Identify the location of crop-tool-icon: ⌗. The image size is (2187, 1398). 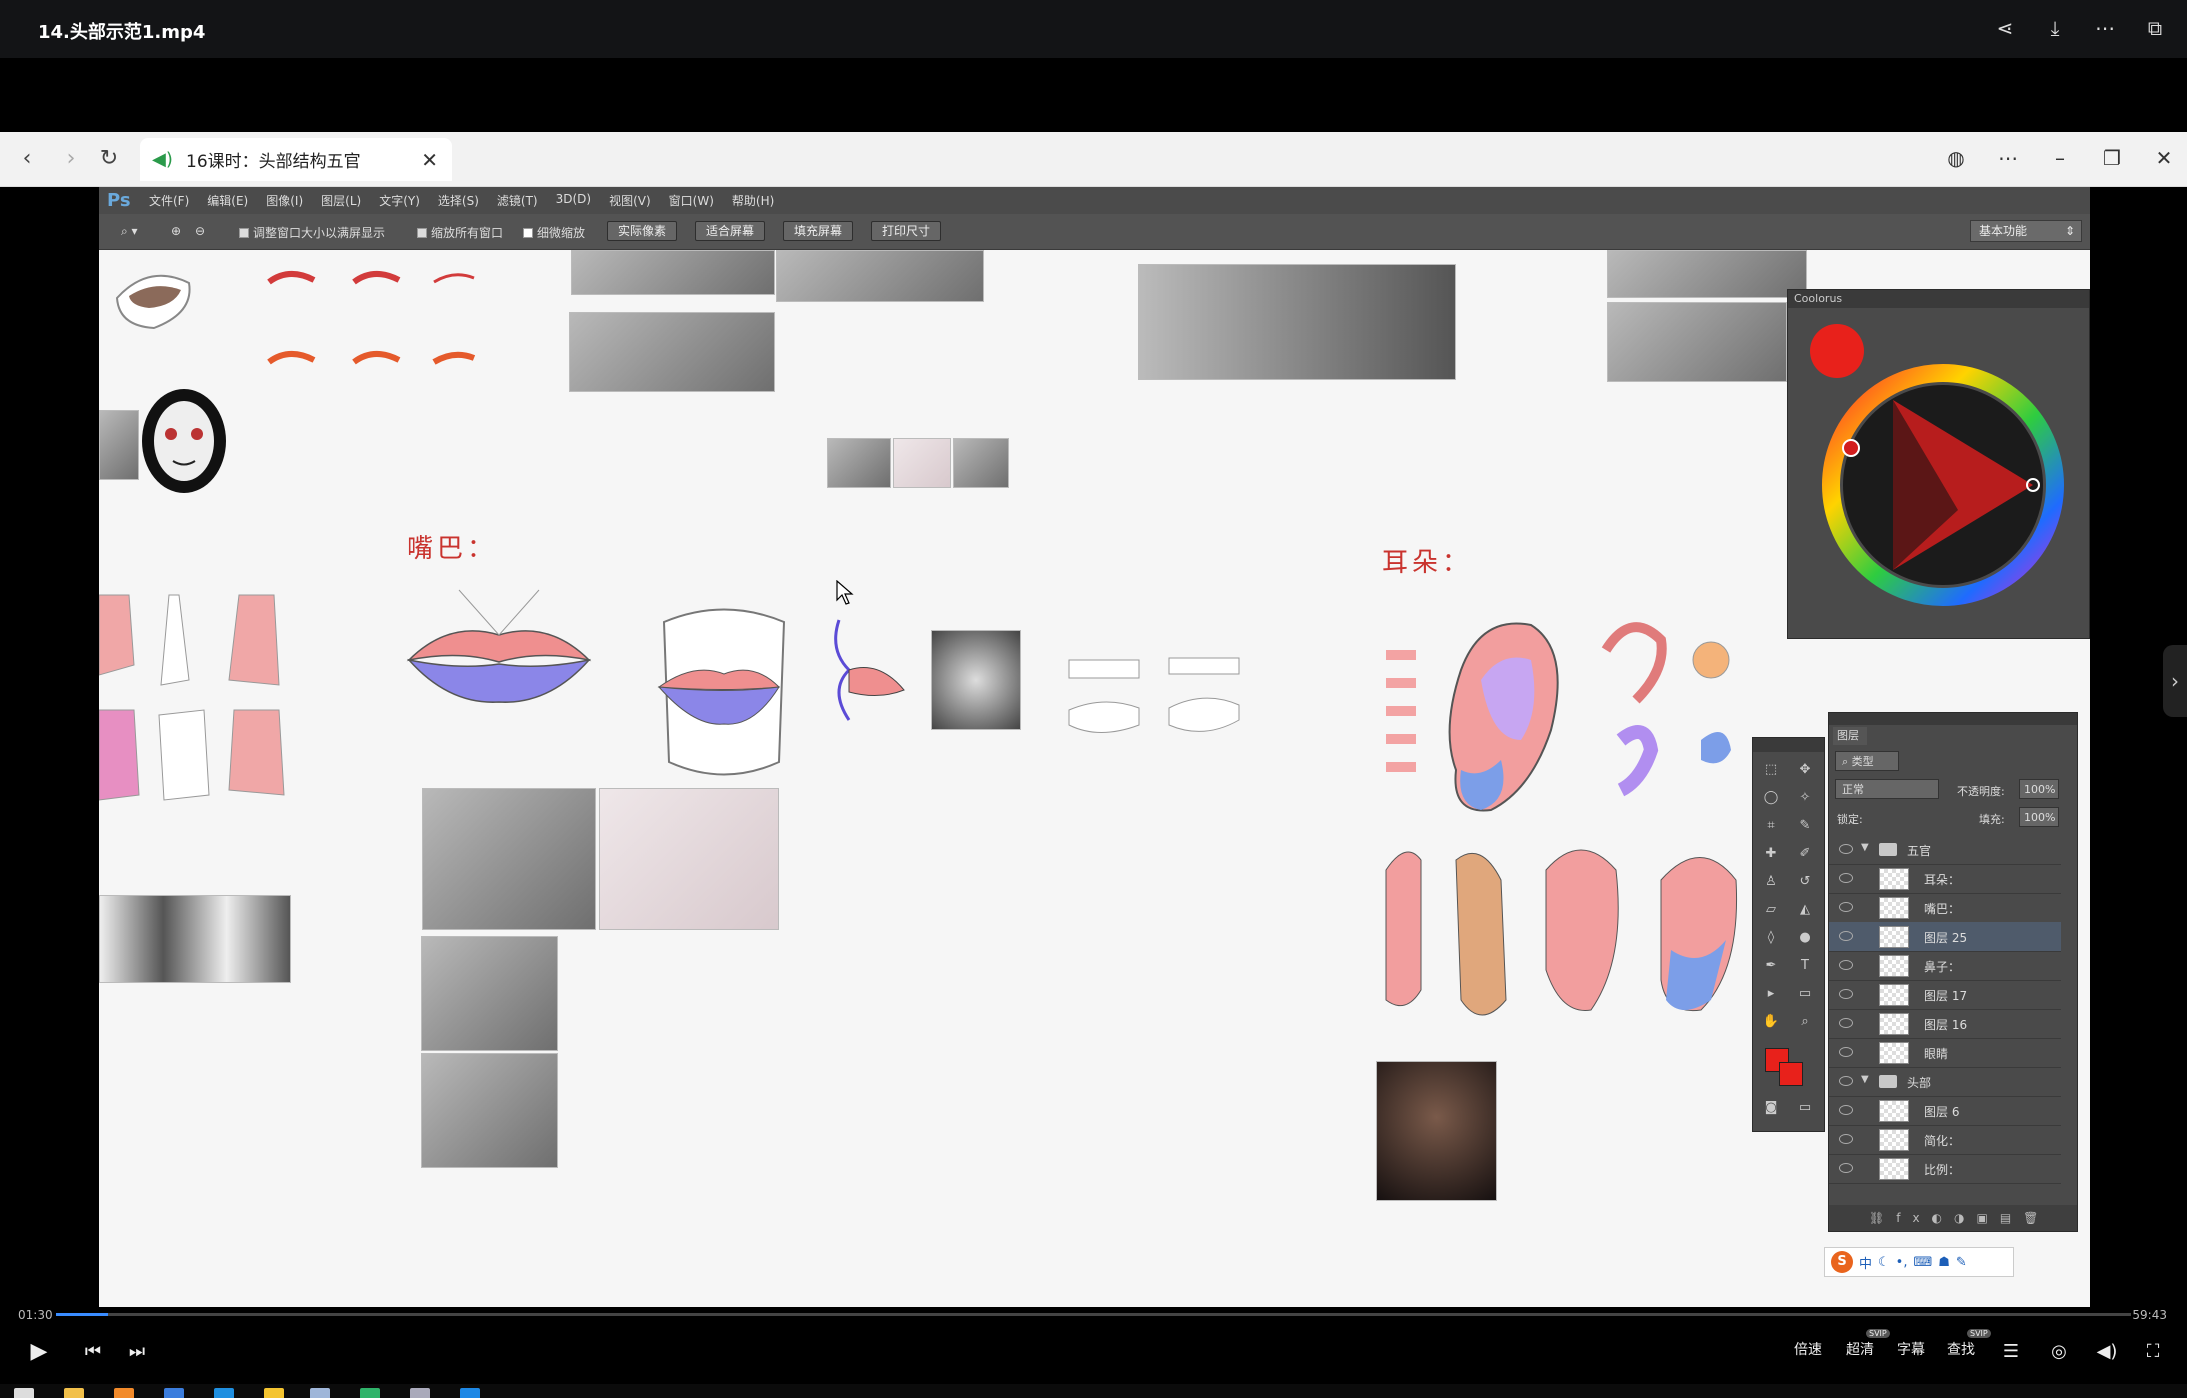
(1771, 826).